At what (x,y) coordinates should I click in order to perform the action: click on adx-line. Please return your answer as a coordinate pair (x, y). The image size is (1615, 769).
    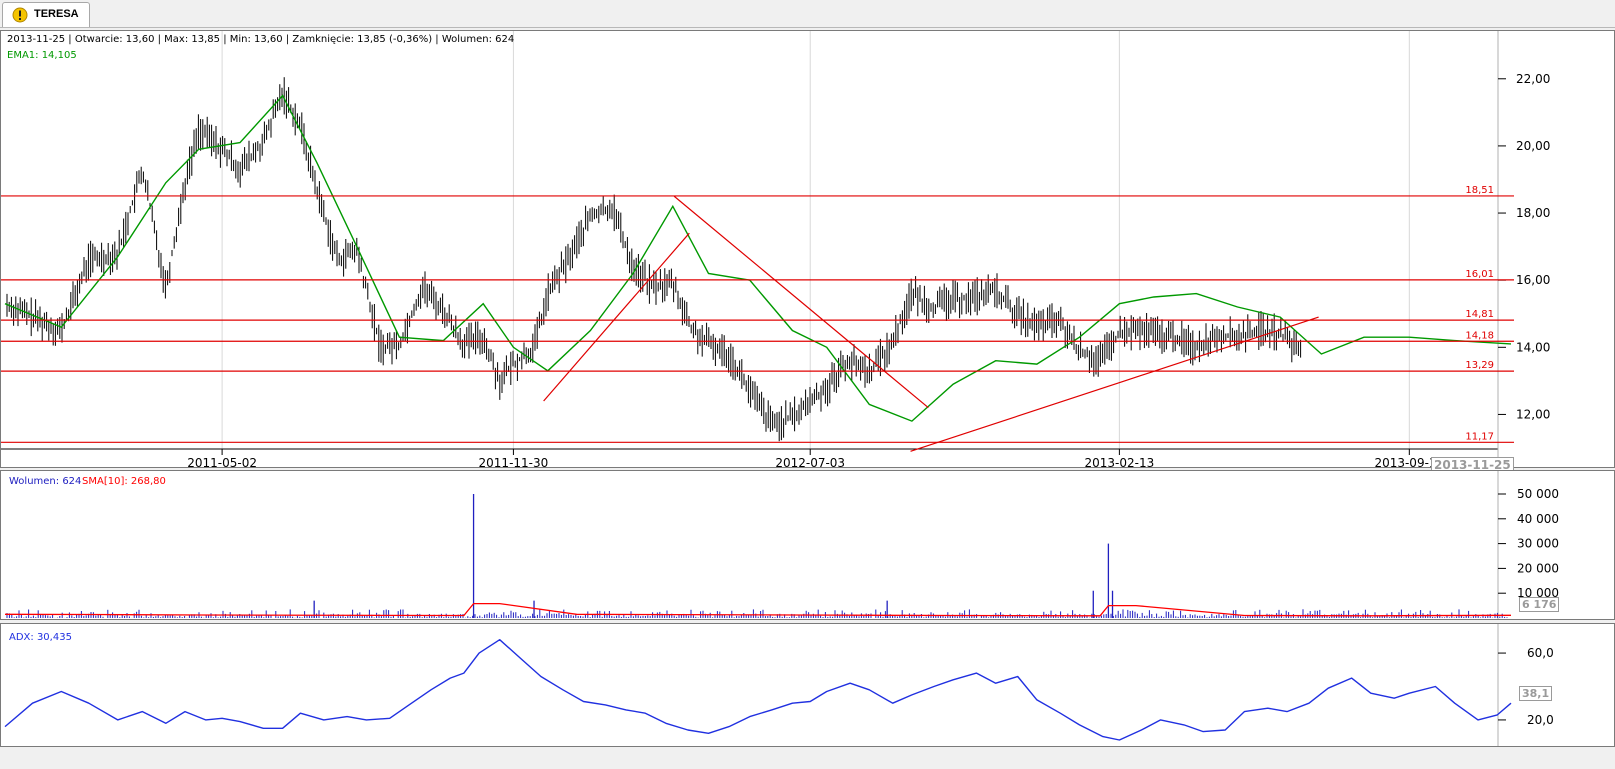
    Looking at the image, I should click on (758, 690).